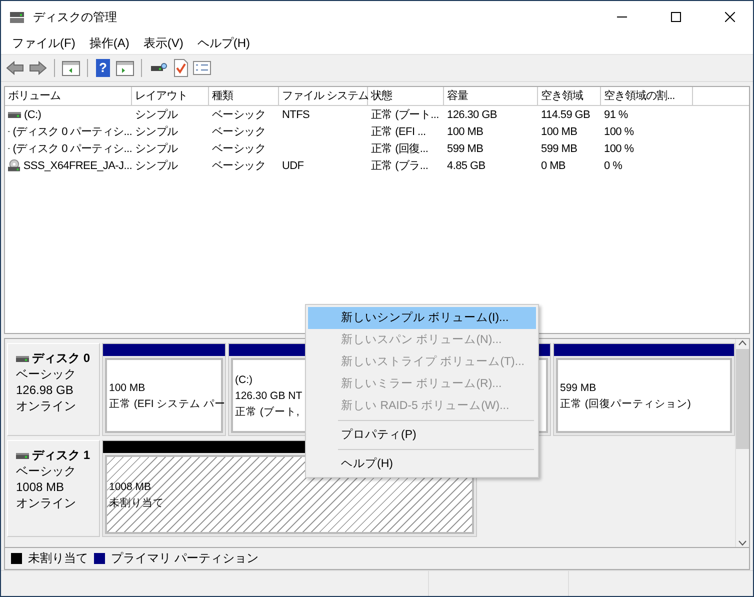 This screenshot has width=754, height=597. What do you see at coordinates (323, 96) in the screenshot?
I see `column-header: ファイル システム` at bounding box center [323, 96].